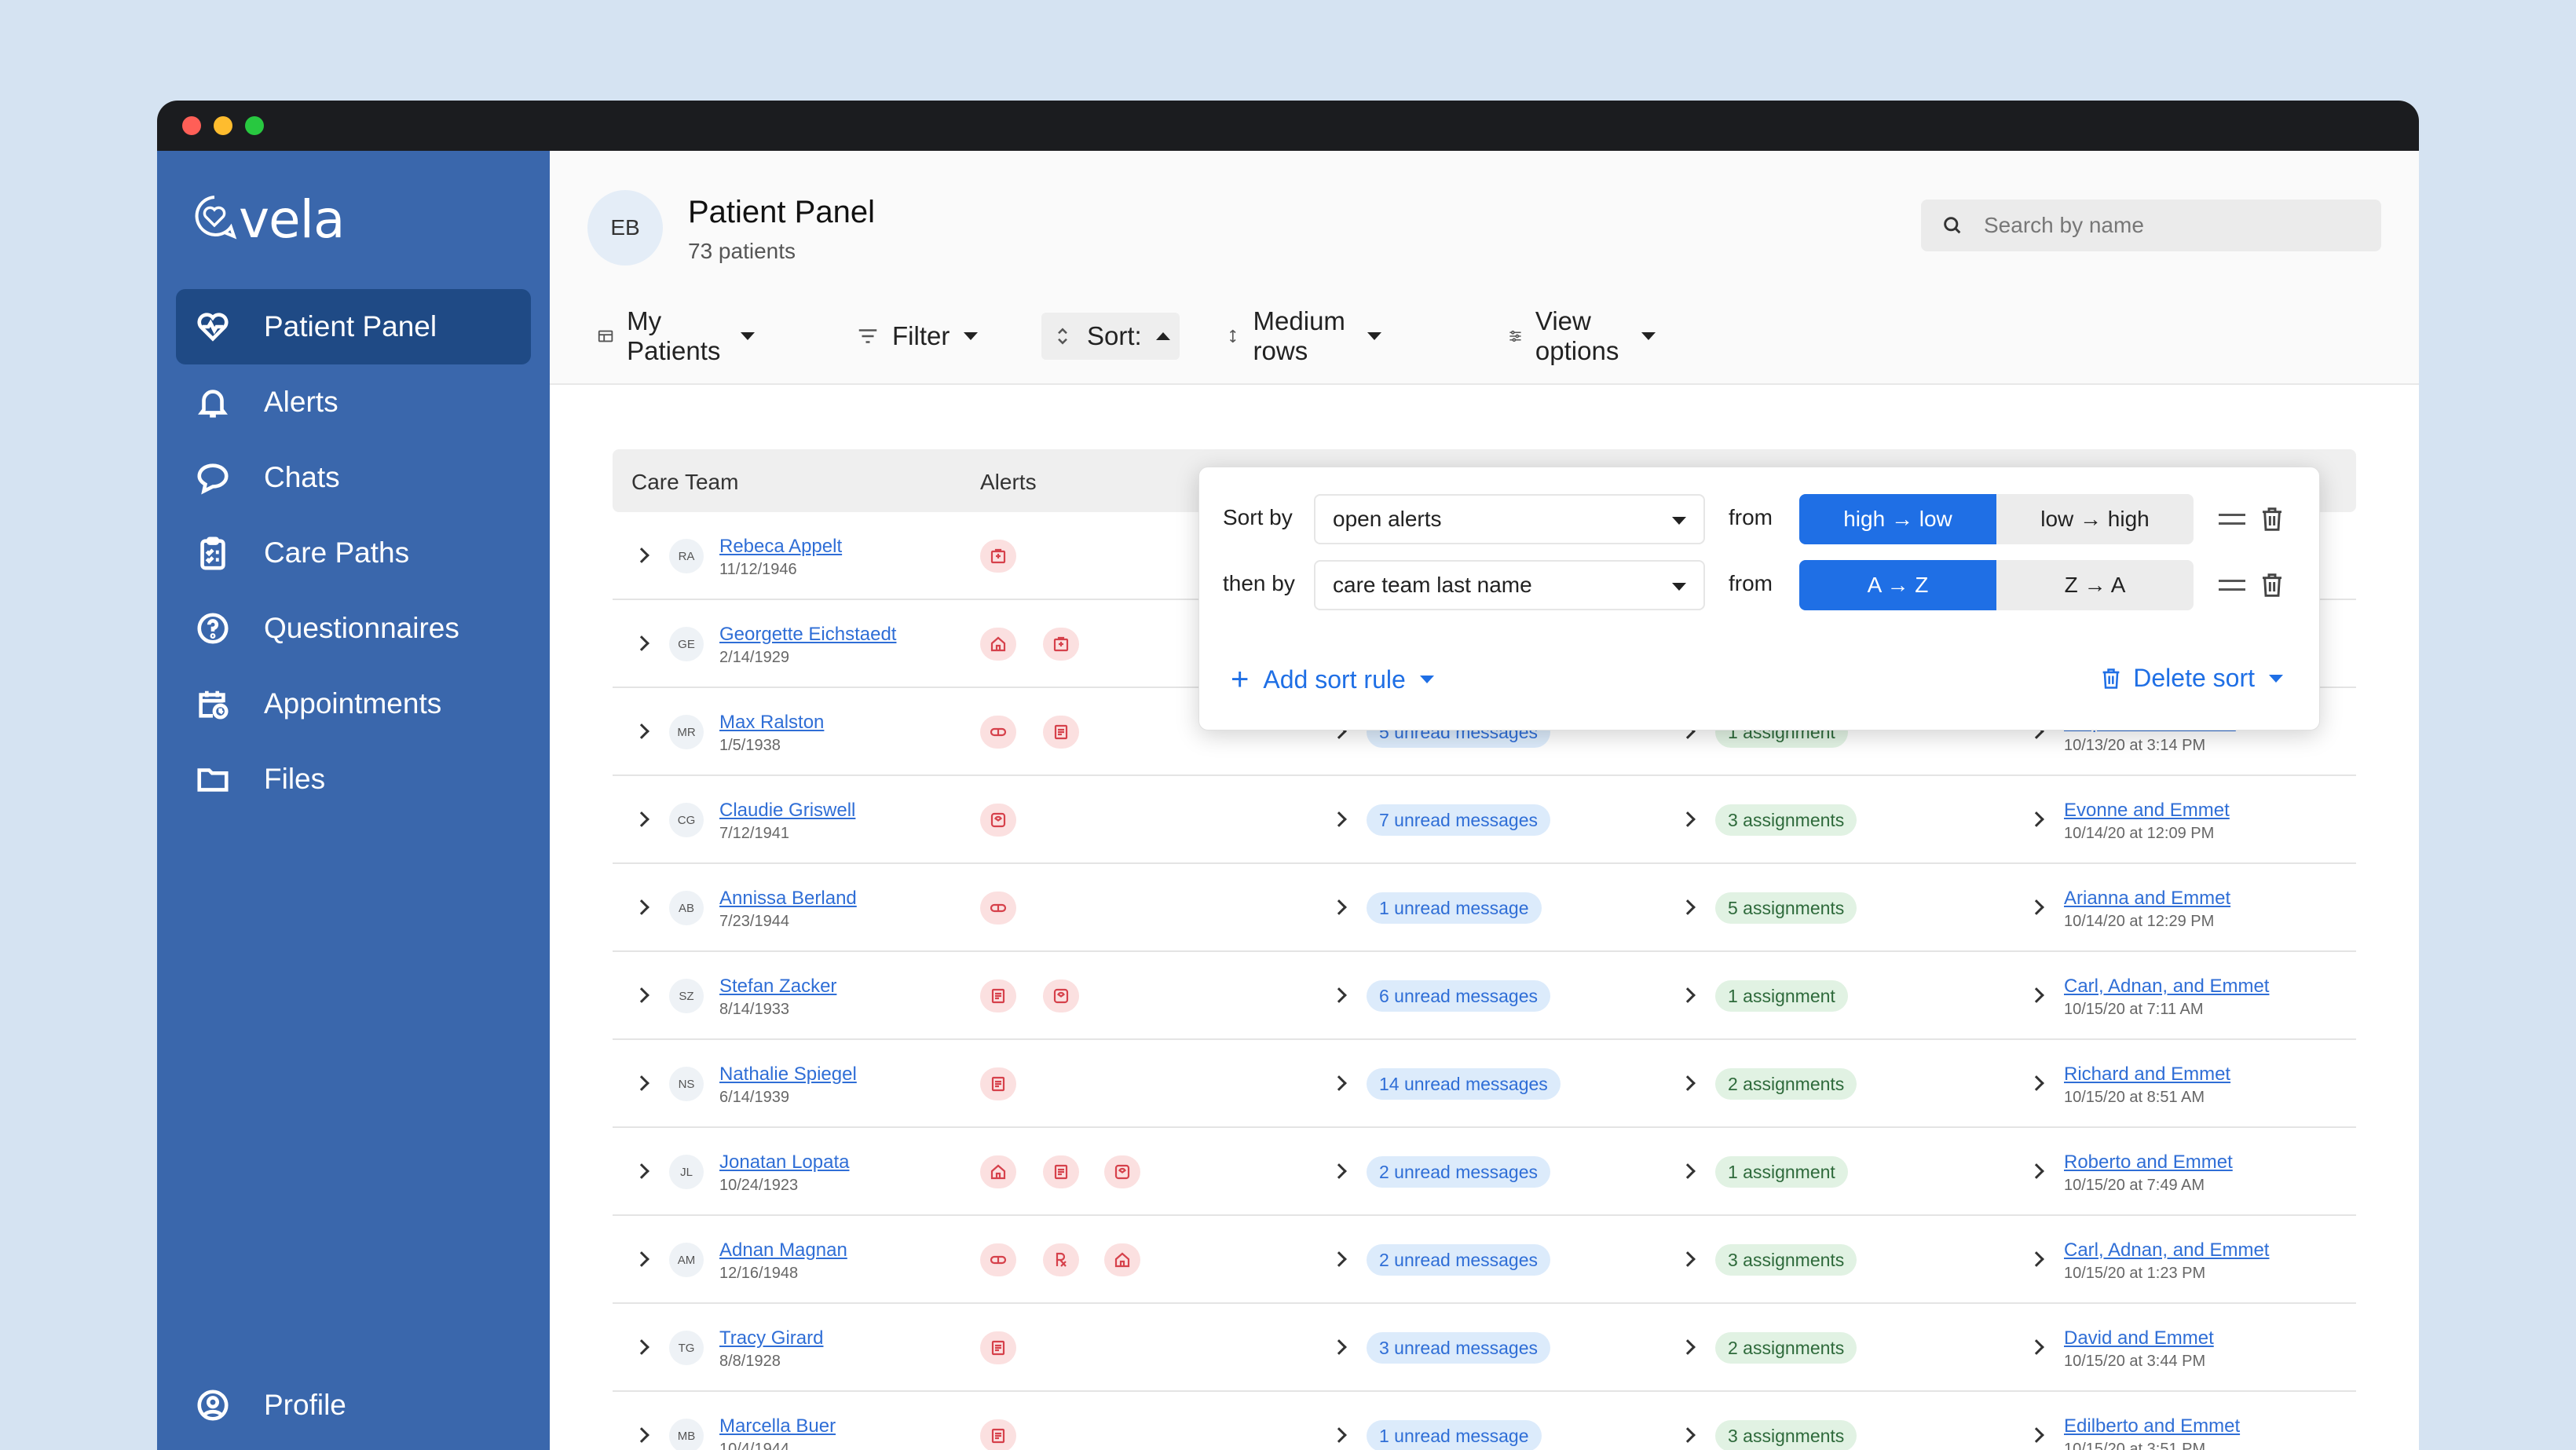 The height and width of the screenshot is (1450, 2576). Describe the element at coordinates (1459, 1172) in the screenshot. I see `unread-messages-badge: 2 unread messages` at that location.